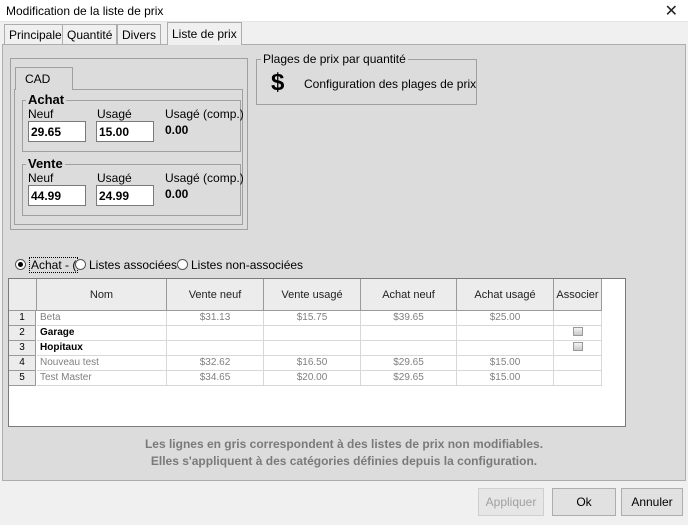  Describe the element at coordinates (22, 333) in the screenshot. I see `row-header: 2` at that location.